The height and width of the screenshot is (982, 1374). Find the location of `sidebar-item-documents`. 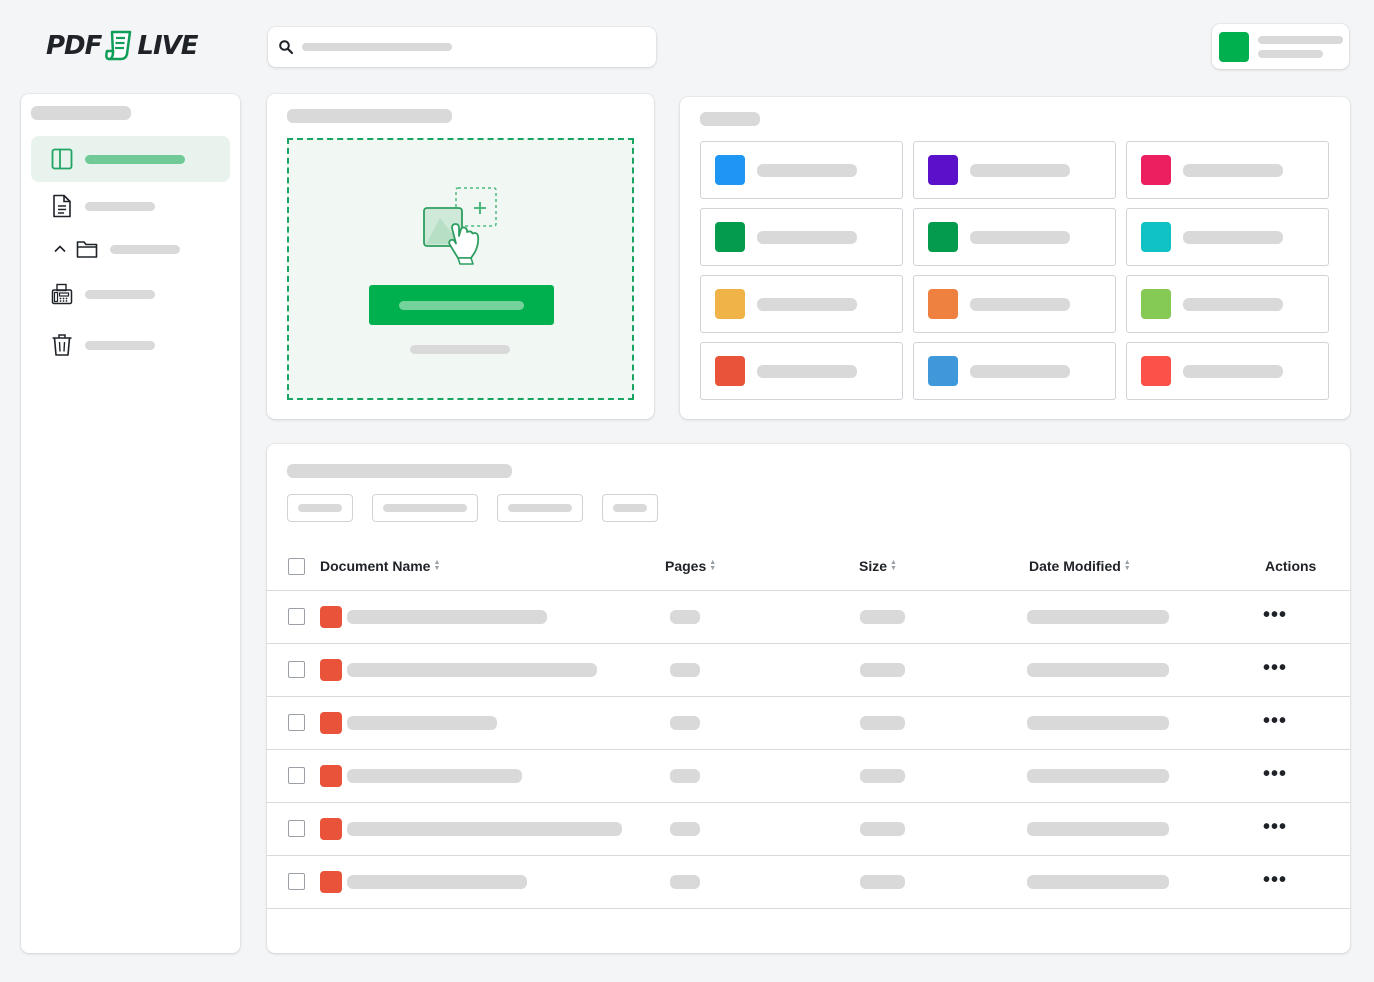

sidebar-item-documents is located at coordinates (130, 206).